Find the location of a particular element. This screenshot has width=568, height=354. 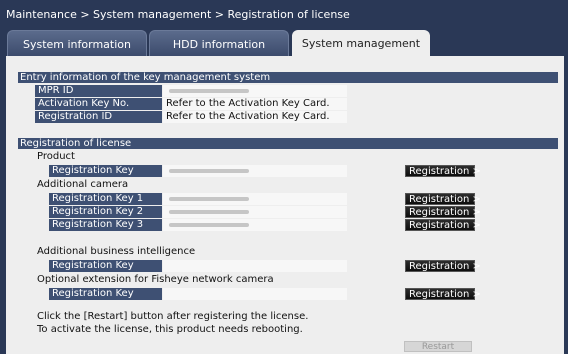

registration-id-value: Refer to the Activation Key Card. is located at coordinates (255, 117).